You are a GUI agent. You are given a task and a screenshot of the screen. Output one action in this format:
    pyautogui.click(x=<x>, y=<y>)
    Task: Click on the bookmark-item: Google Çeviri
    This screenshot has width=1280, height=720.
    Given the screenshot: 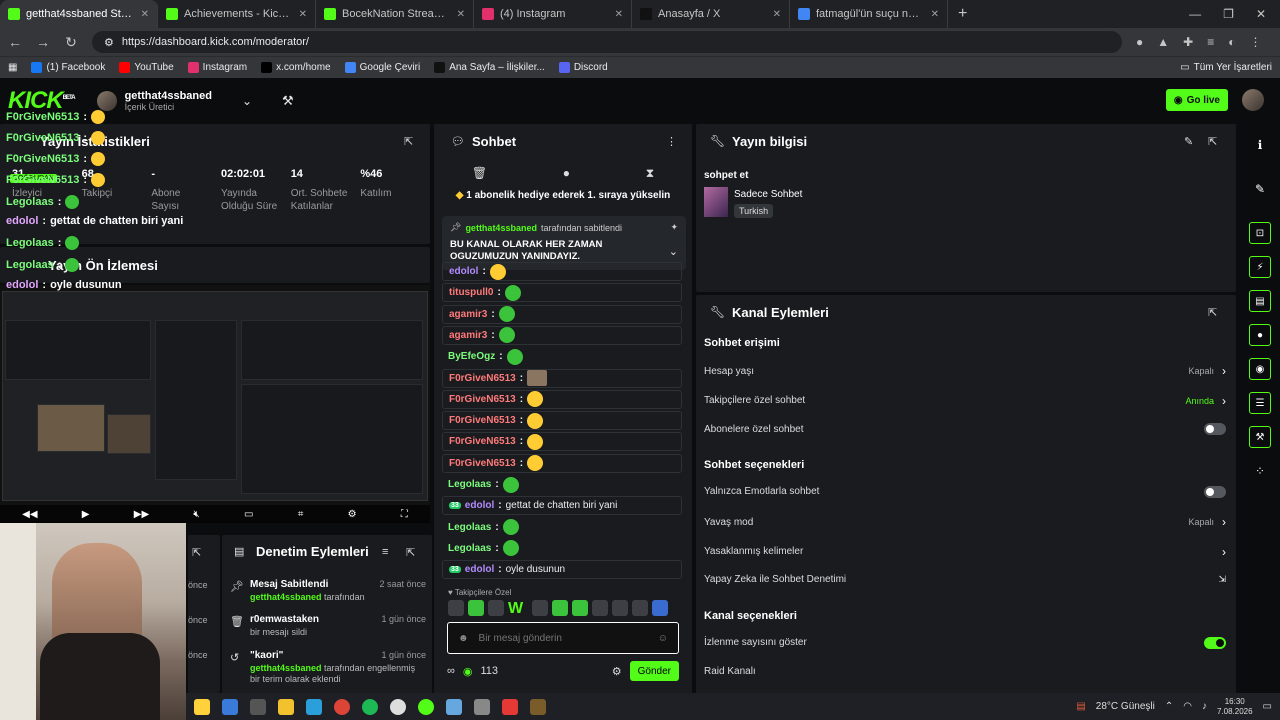 What is the action you would take?
    pyautogui.click(x=382, y=67)
    